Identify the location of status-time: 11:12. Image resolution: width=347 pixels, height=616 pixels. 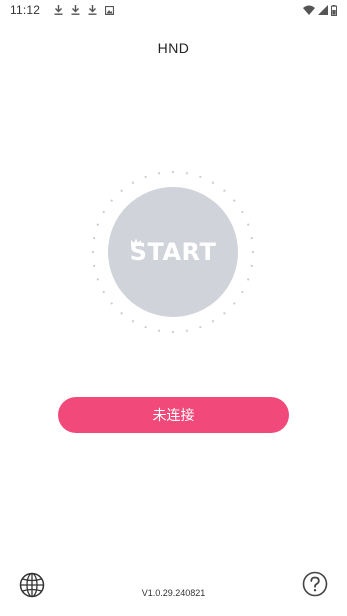
(25, 10).